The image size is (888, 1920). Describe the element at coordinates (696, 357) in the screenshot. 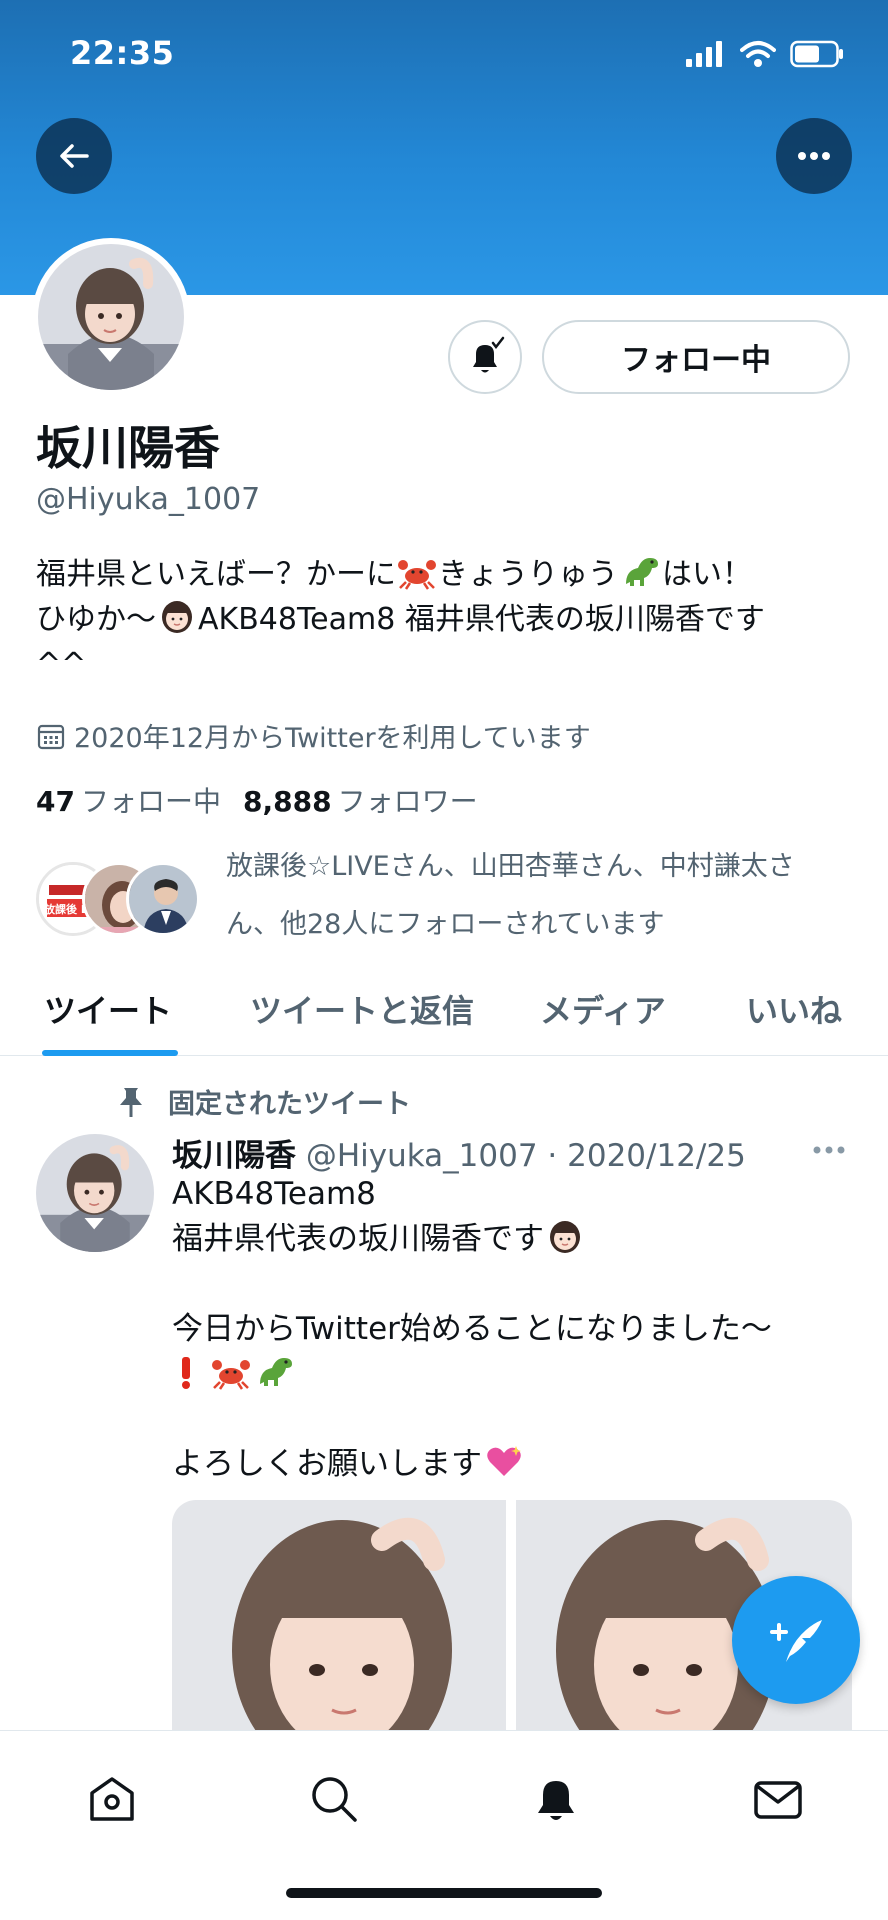

I see `following-button: フォロー中` at that location.